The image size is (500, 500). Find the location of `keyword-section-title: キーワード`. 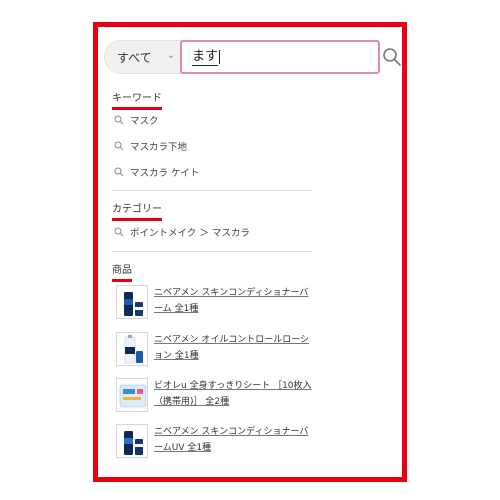

keyword-section-title: キーワード is located at coordinates (137, 101).